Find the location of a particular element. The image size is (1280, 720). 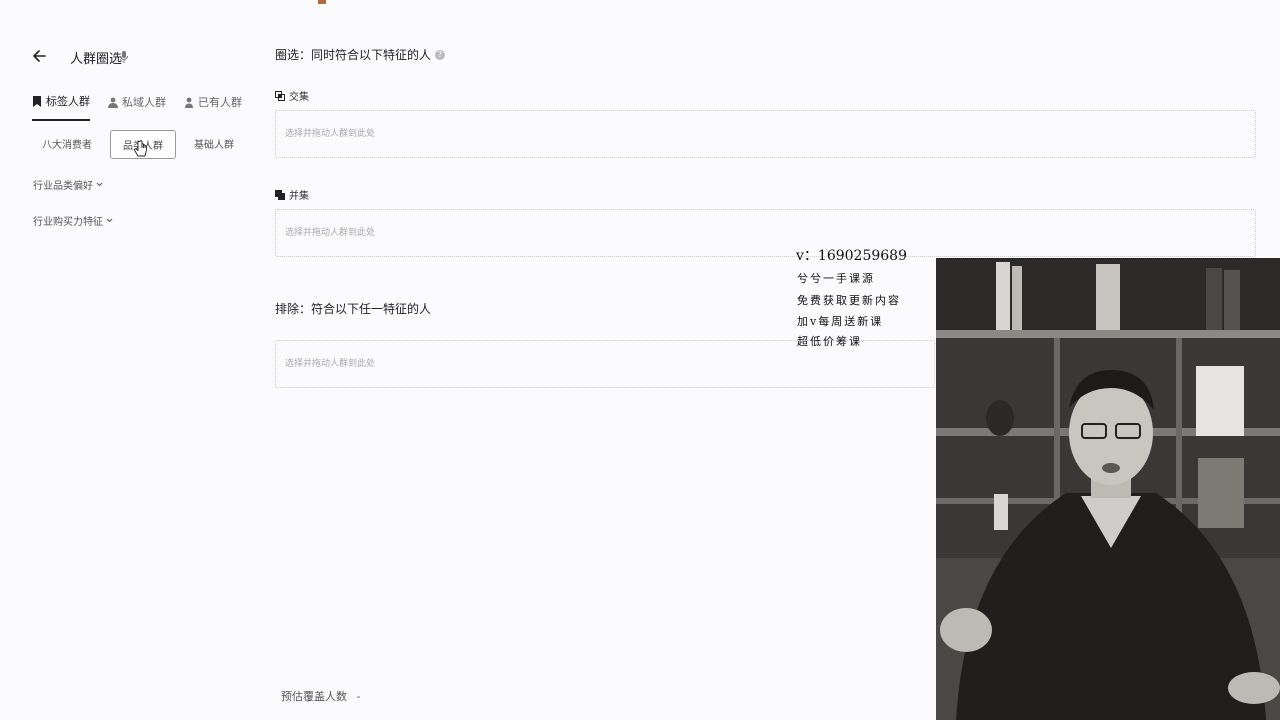

tab-tag-crowd: 标签人群 is located at coordinates (61, 107).